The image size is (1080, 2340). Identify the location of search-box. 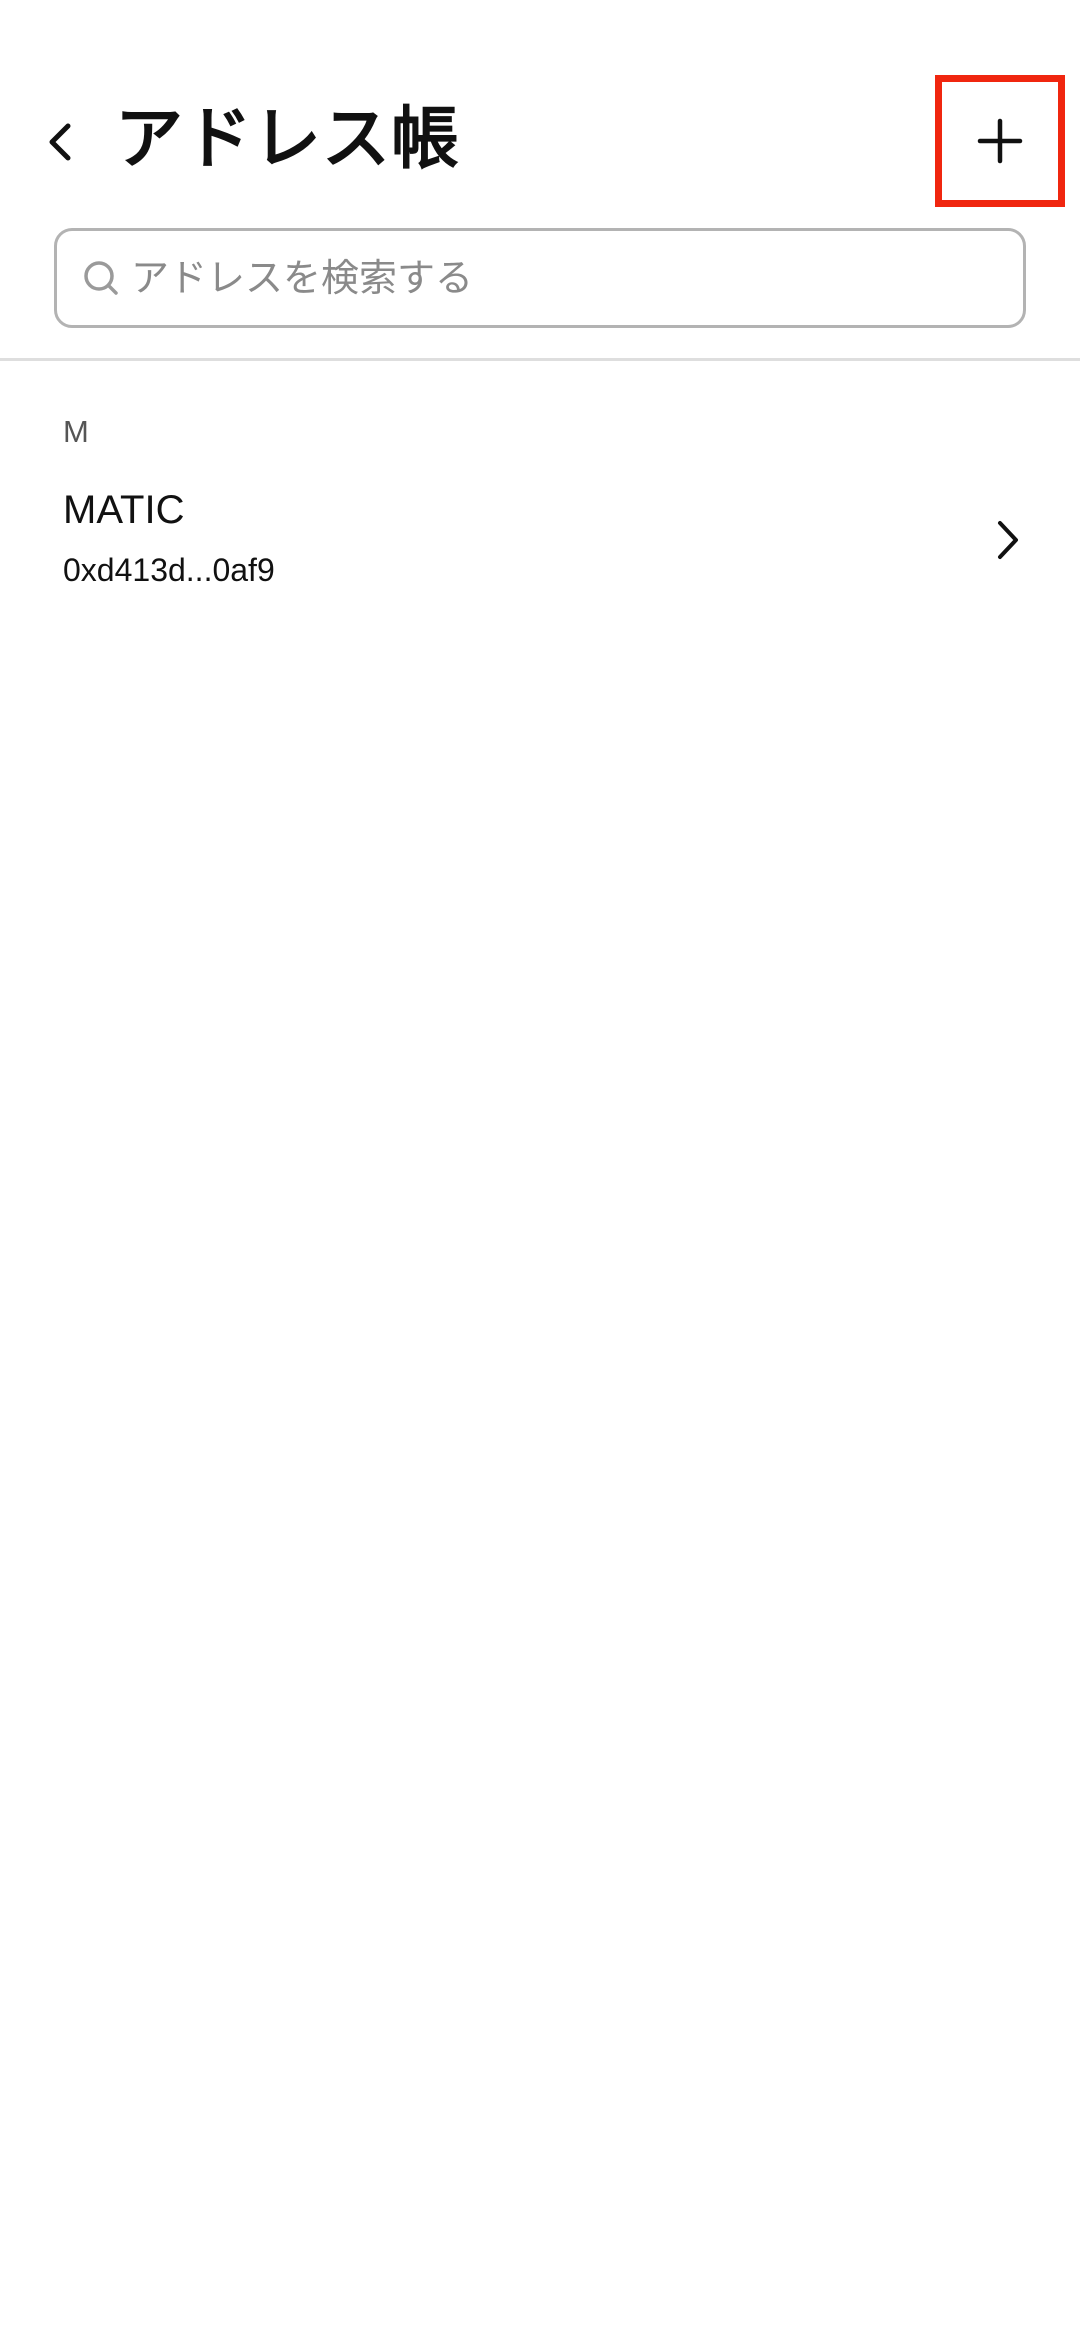
(540, 278).